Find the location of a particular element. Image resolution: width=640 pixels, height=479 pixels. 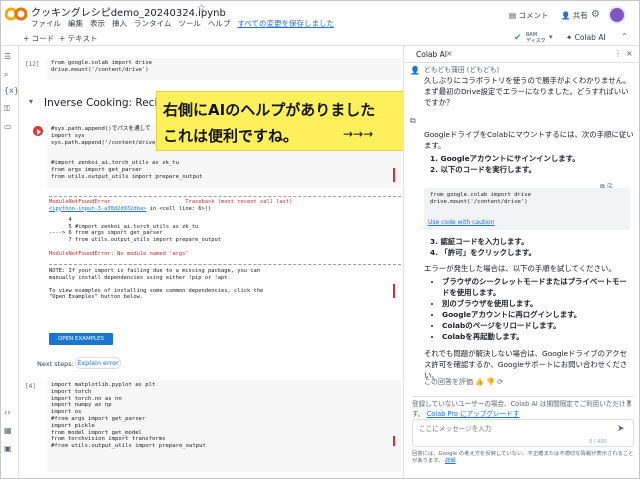

menu-help: ヘルプ is located at coordinates (219, 23).